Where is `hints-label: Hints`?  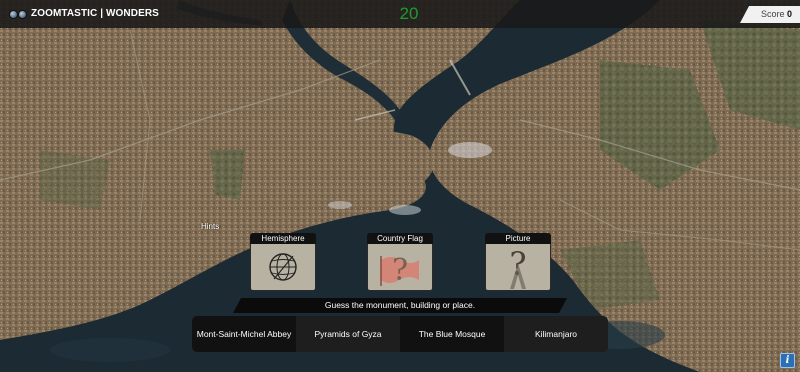
hints-label: Hints is located at coordinates (210, 226).